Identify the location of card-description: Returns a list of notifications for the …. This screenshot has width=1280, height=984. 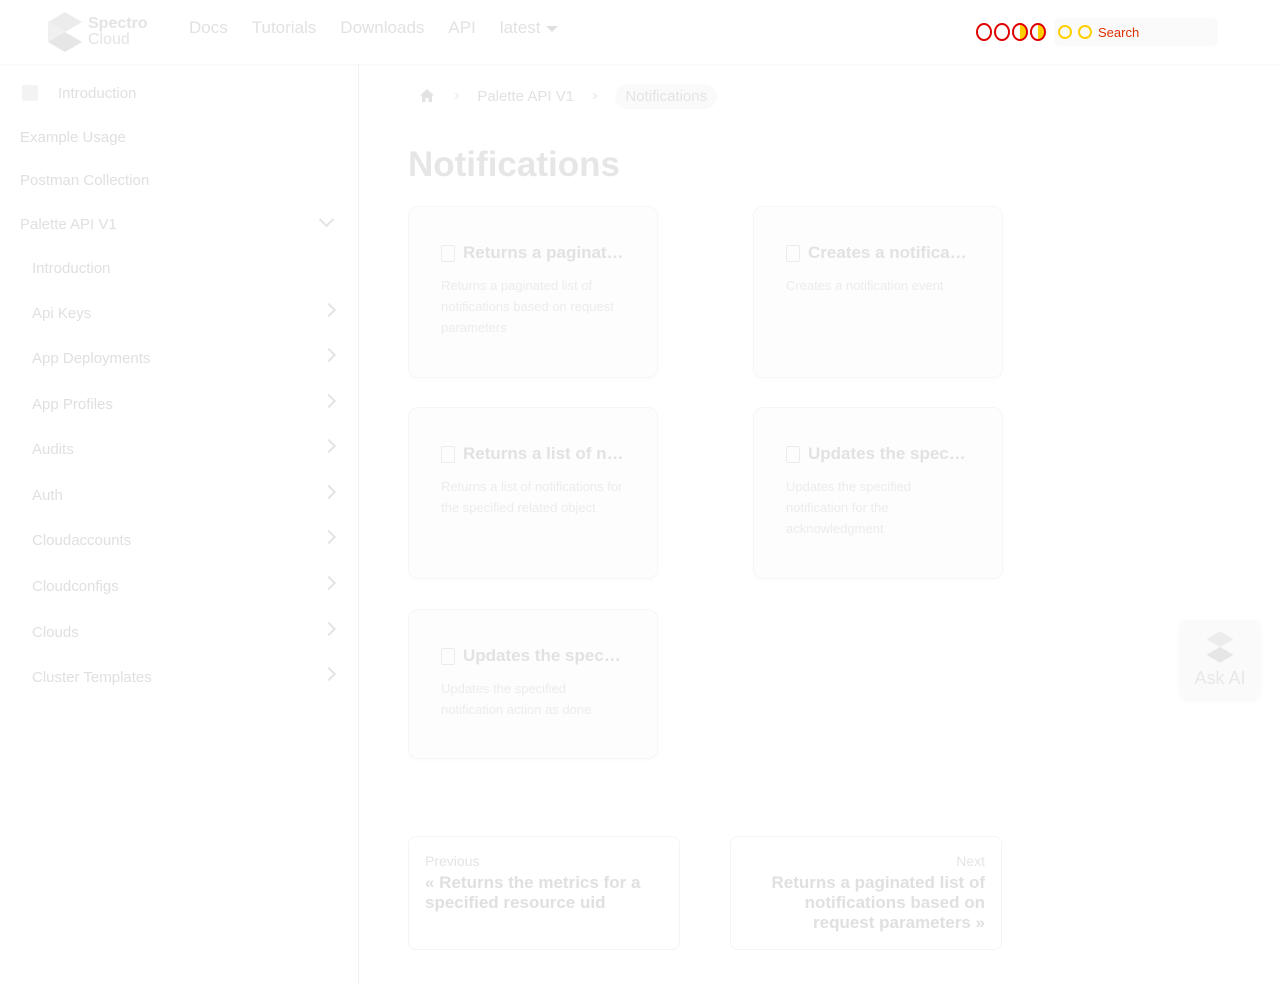
(532, 497).